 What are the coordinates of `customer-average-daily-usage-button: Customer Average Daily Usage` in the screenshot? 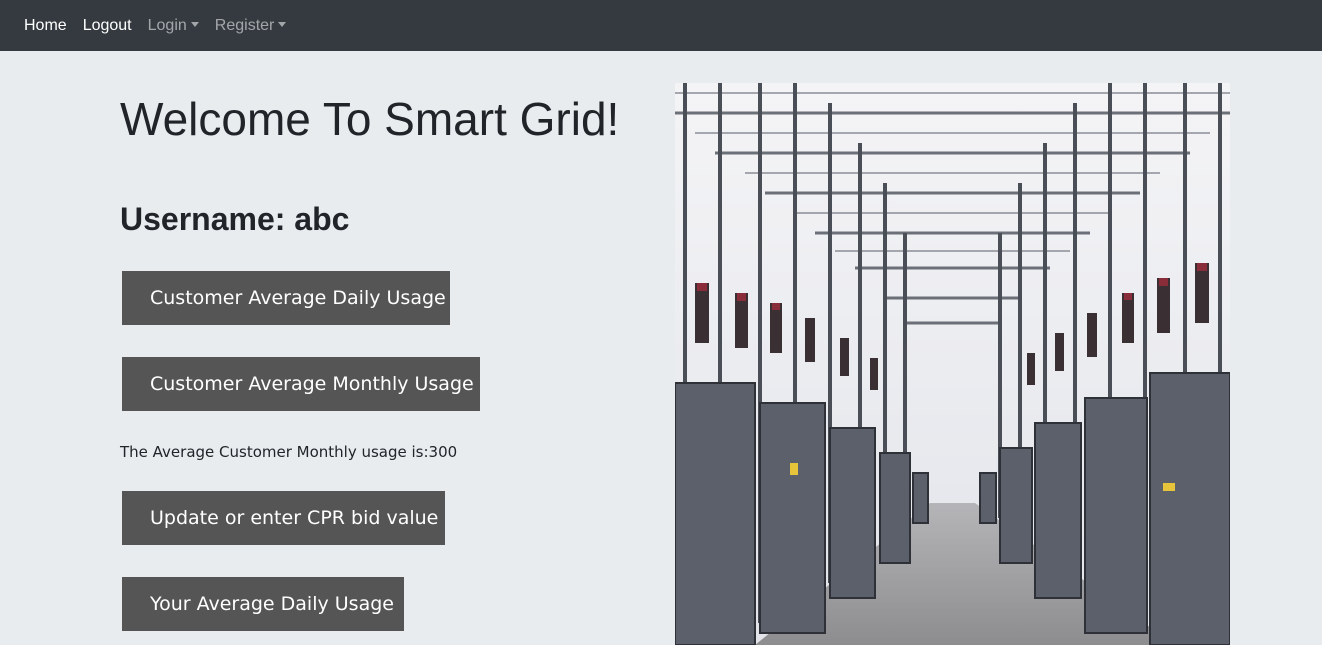 It's located at (286, 298).